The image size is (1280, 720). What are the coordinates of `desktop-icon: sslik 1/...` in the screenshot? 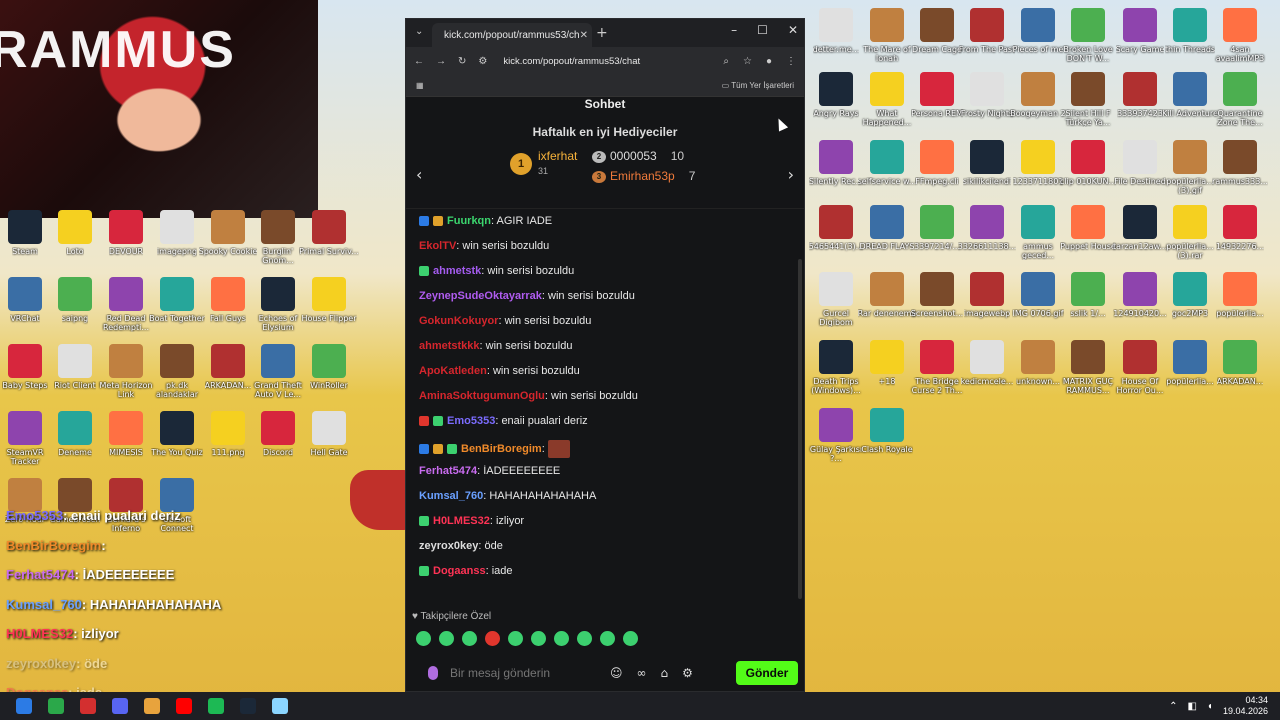 It's located at (1088, 299).